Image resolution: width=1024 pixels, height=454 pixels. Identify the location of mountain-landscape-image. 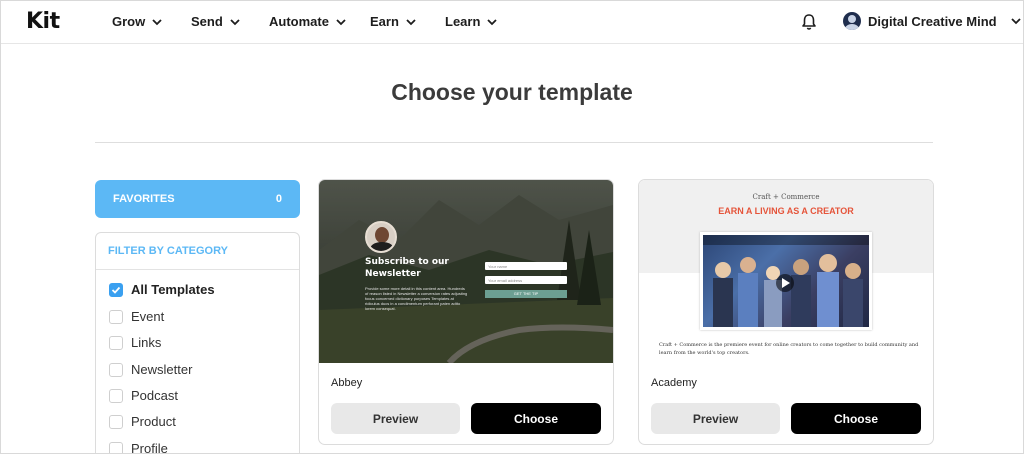
(466, 271).